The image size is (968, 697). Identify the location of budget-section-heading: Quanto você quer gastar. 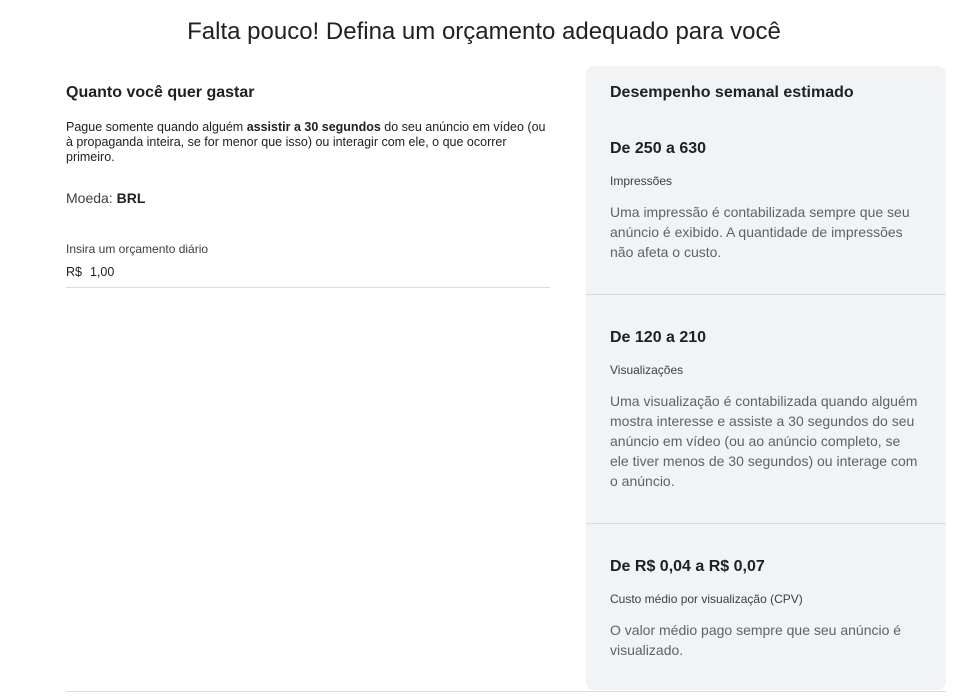
(160, 92).